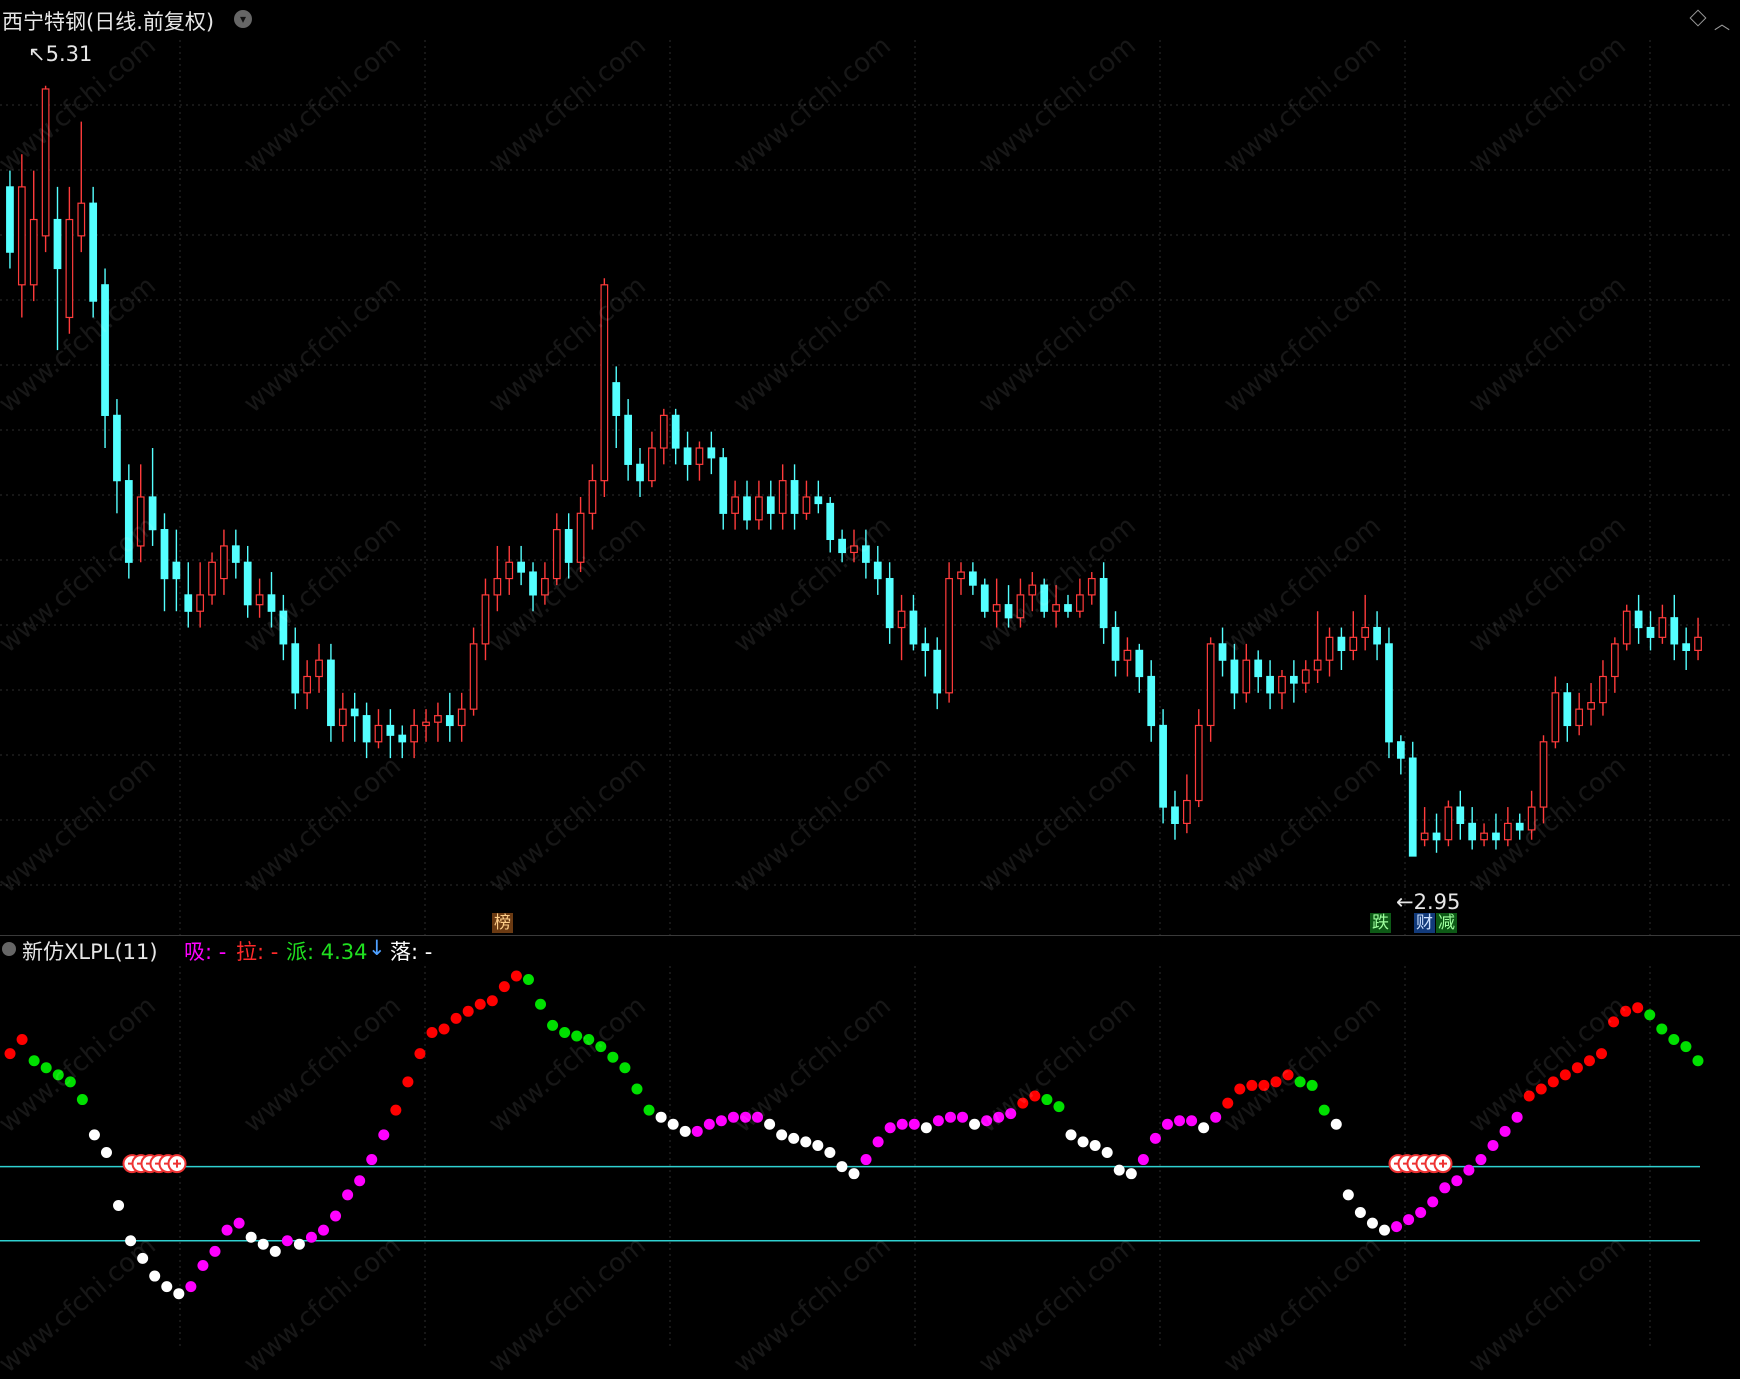  What do you see at coordinates (9, 949) in the screenshot?
I see `toggle-icon` at bounding box center [9, 949].